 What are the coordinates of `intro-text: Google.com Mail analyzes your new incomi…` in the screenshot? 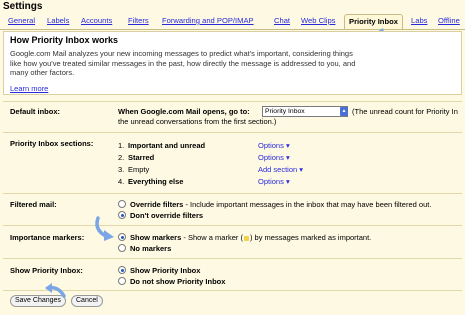 It's located at (183, 63).